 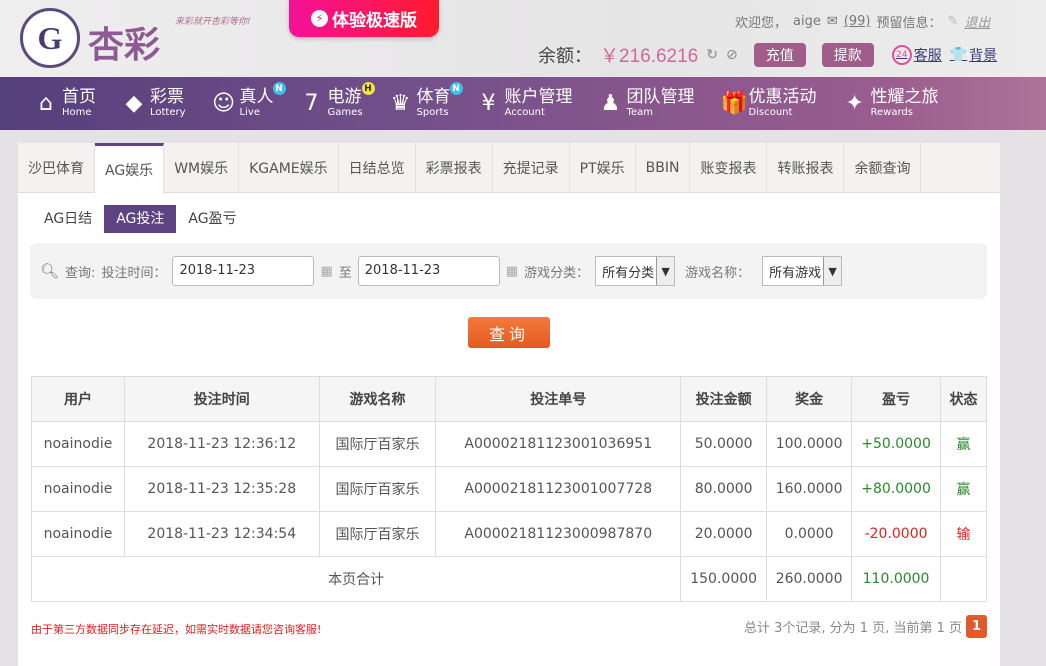 I want to click on nav-item-team: ♟ 团队管理 Team, so click(x=647, y=103).